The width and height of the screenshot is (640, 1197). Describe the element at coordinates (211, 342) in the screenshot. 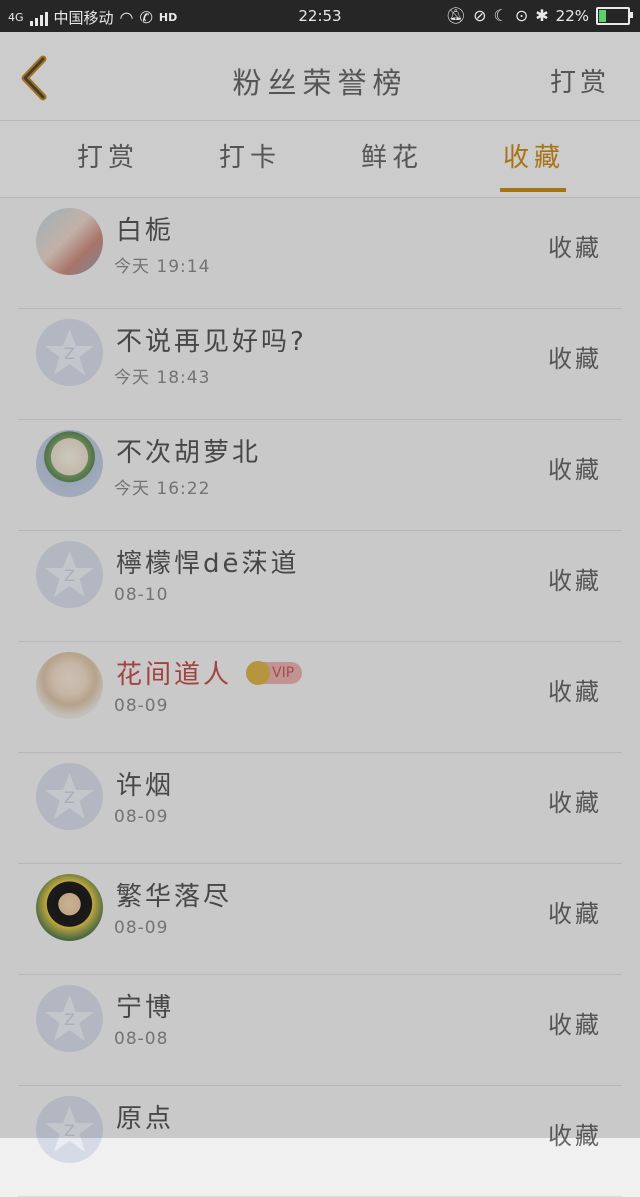

I see `user-name: 不说再见好吗?` at that location.